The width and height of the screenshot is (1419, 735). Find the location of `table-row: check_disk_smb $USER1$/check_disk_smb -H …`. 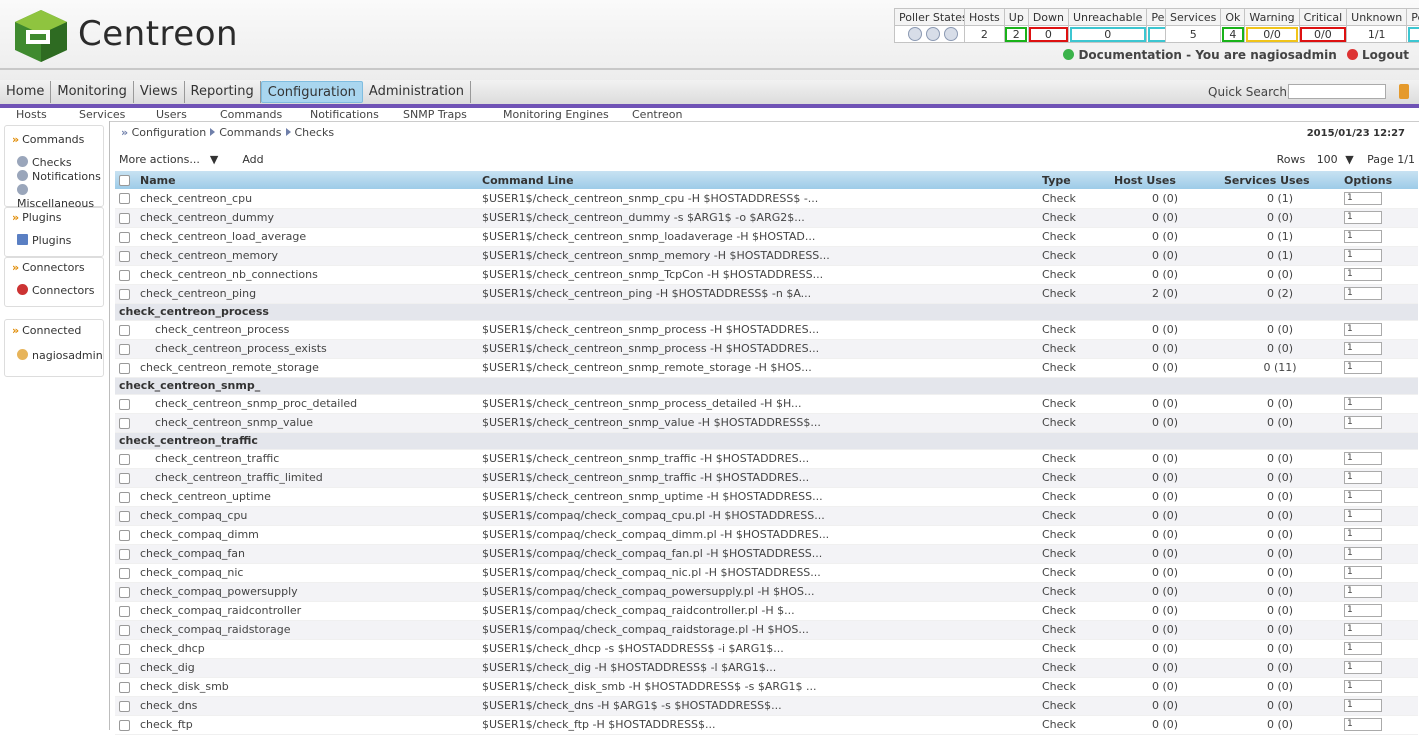

table-row: check_disk_smb $USER1$/check_disk_smb -H … is located at coordinates (766, 687).